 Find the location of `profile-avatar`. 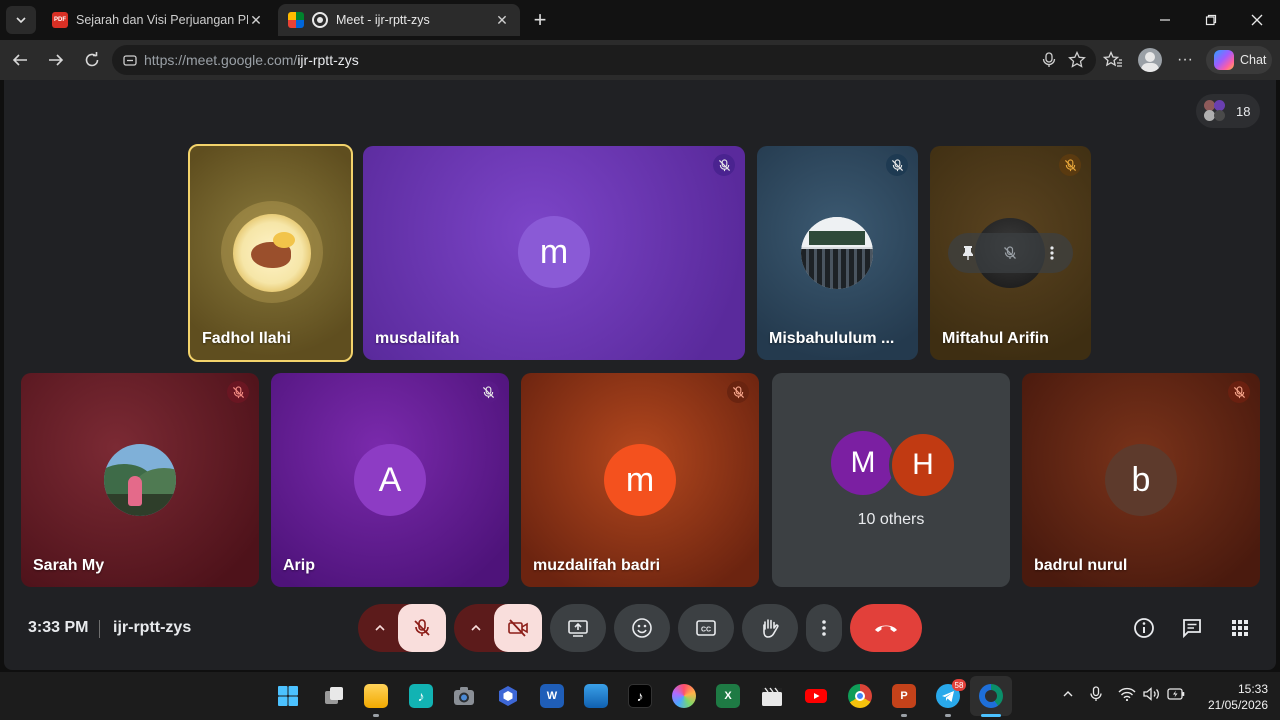

profile-avatar is located at coordinates (1150, 60).